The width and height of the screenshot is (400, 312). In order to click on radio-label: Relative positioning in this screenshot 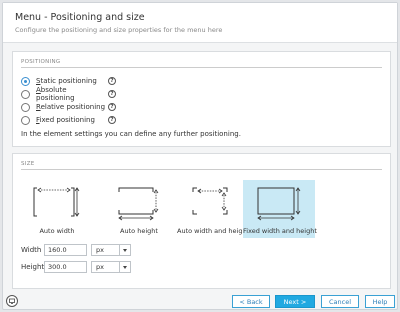, I will do `click(71, 107)`.